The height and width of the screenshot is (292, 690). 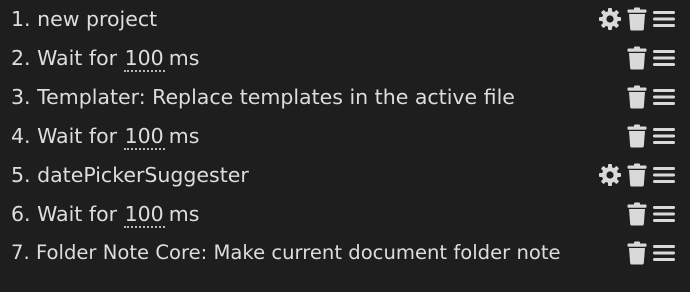 What do you see at coordinates (21, 214) in the screenshot?
I see `command-index: 6.` at bounding box center [21, 214].